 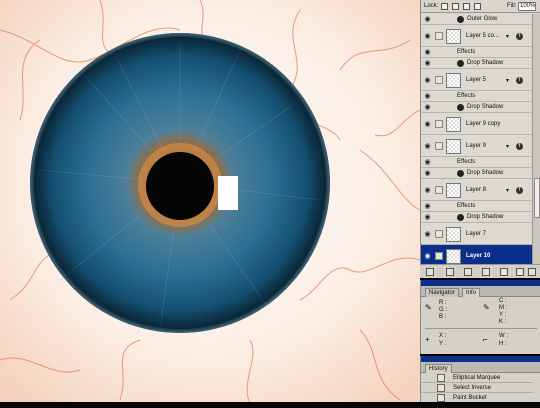 What do you see at coordinates (477, 124) in the screenshot?
I see `layer-row: ◉ Layer 9 copy` at bounding box center [477, 124].